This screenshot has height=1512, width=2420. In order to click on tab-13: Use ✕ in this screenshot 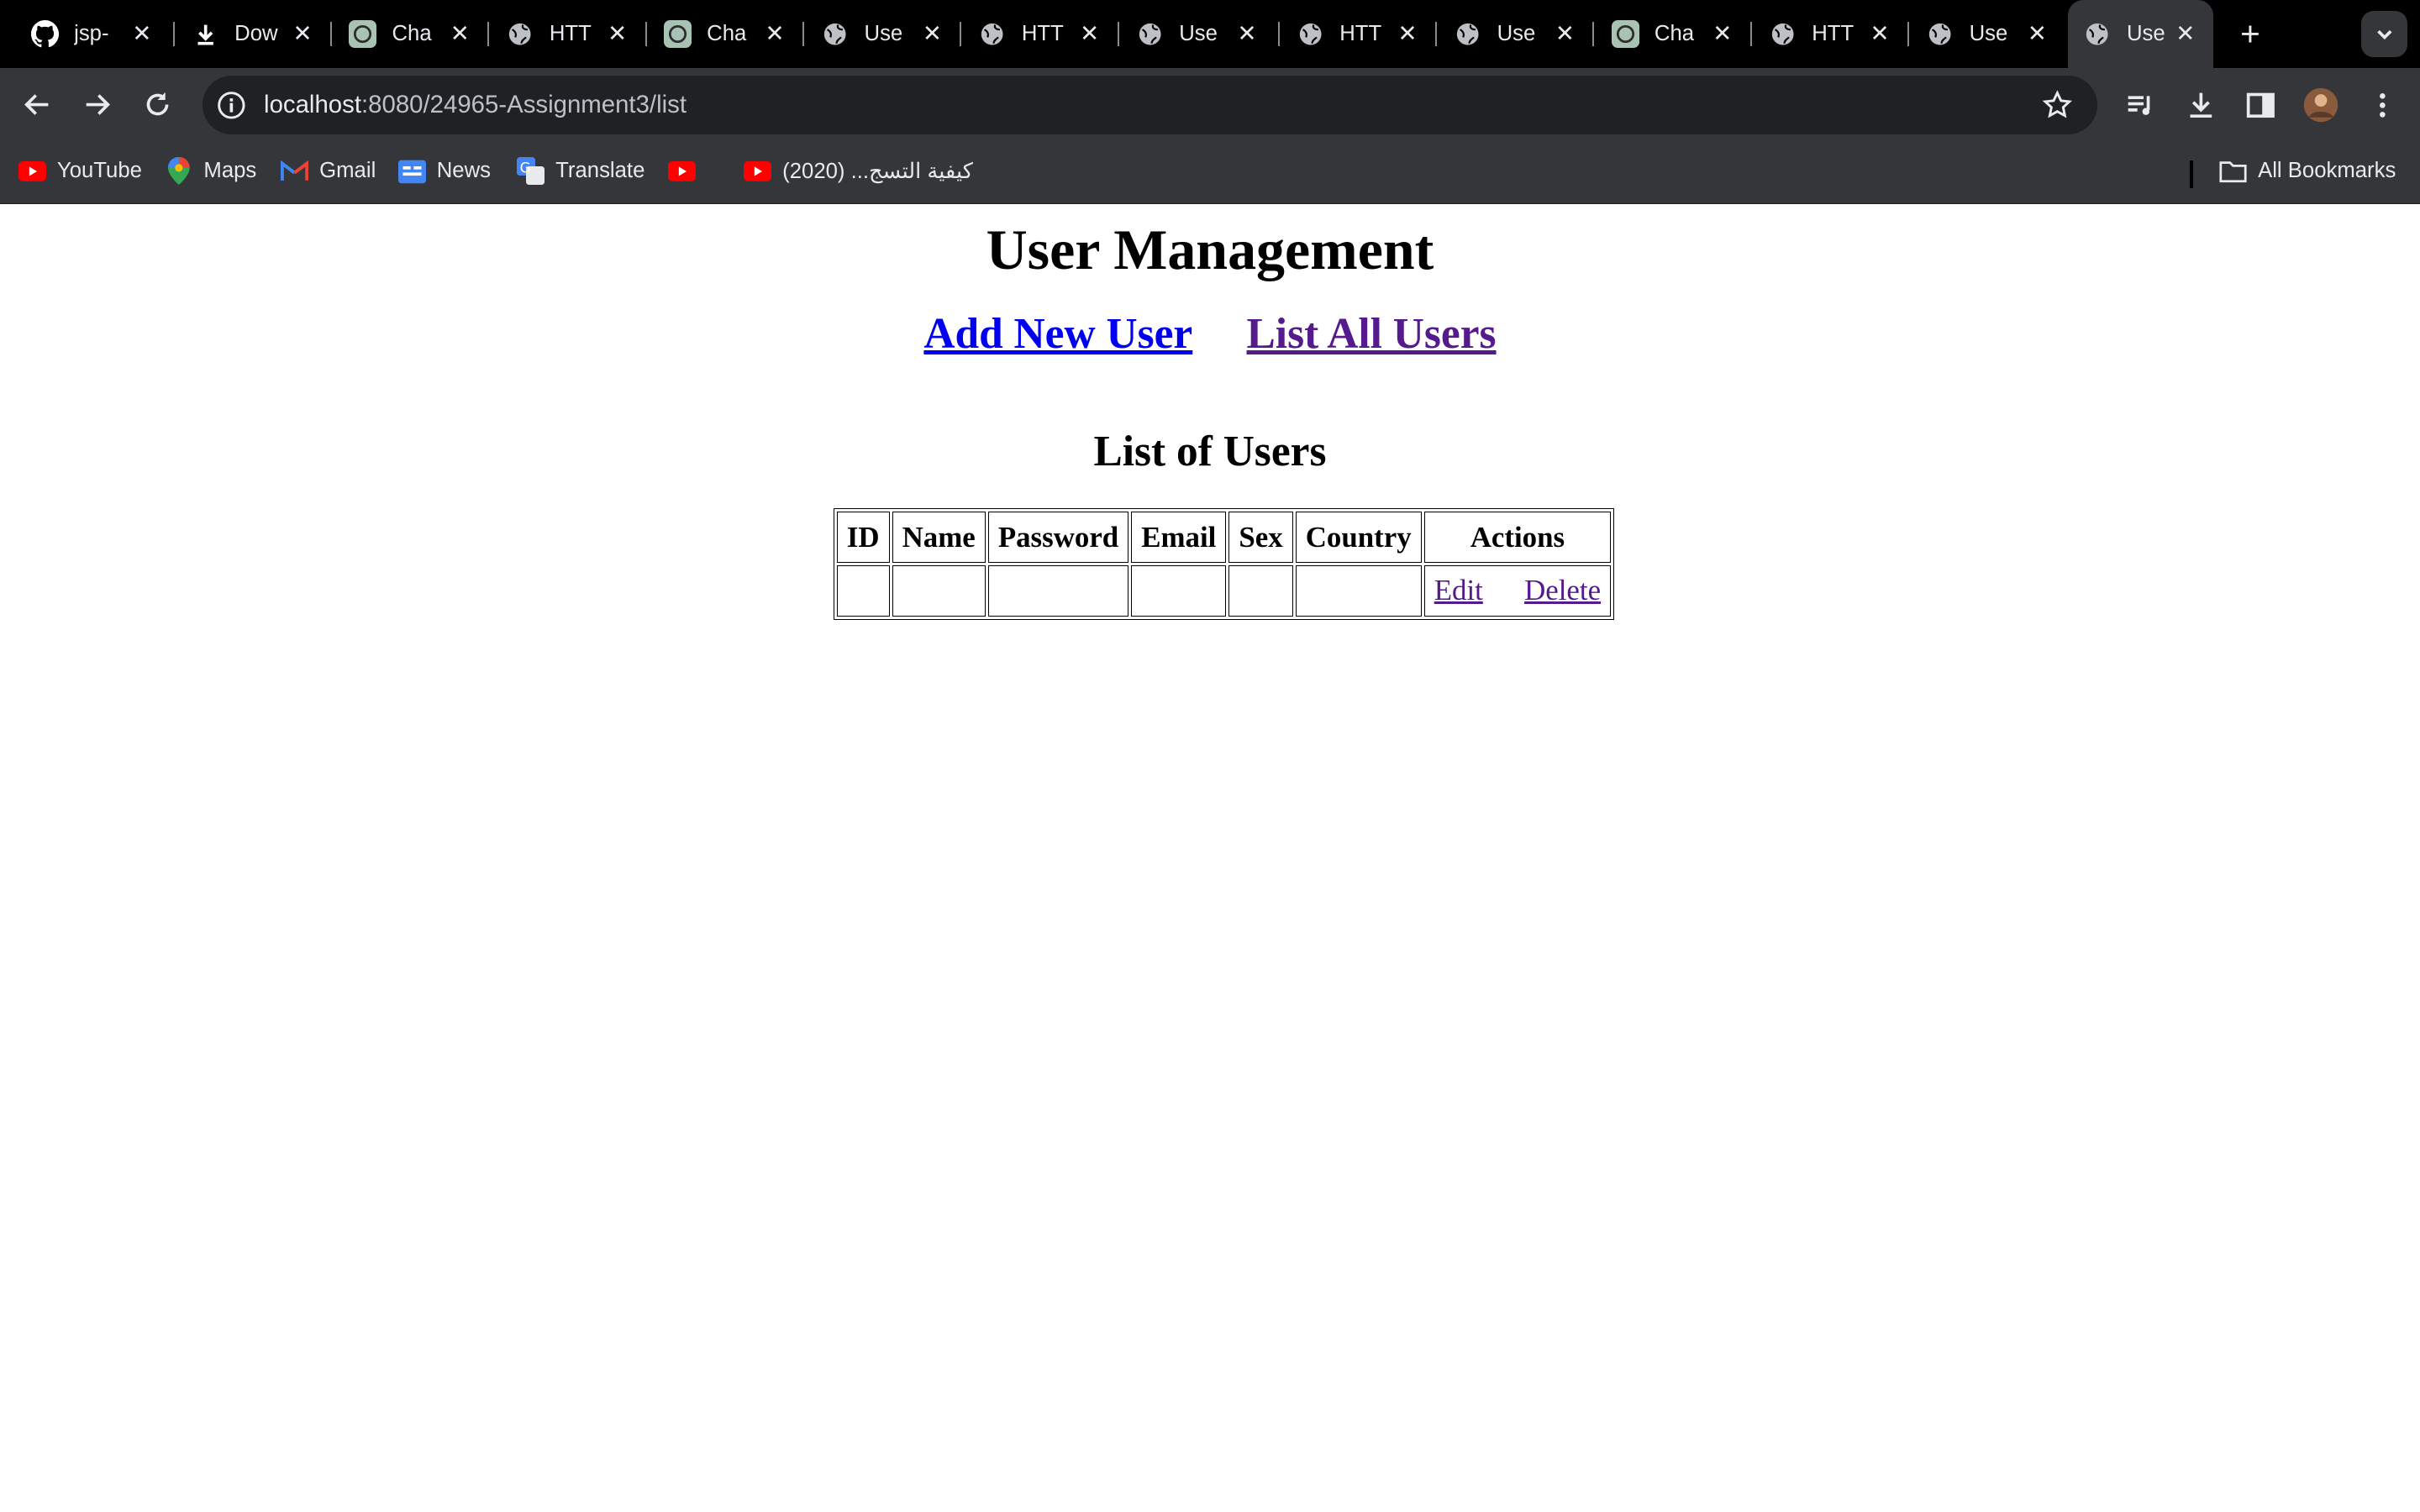, I will do `click(1995, 34)`.